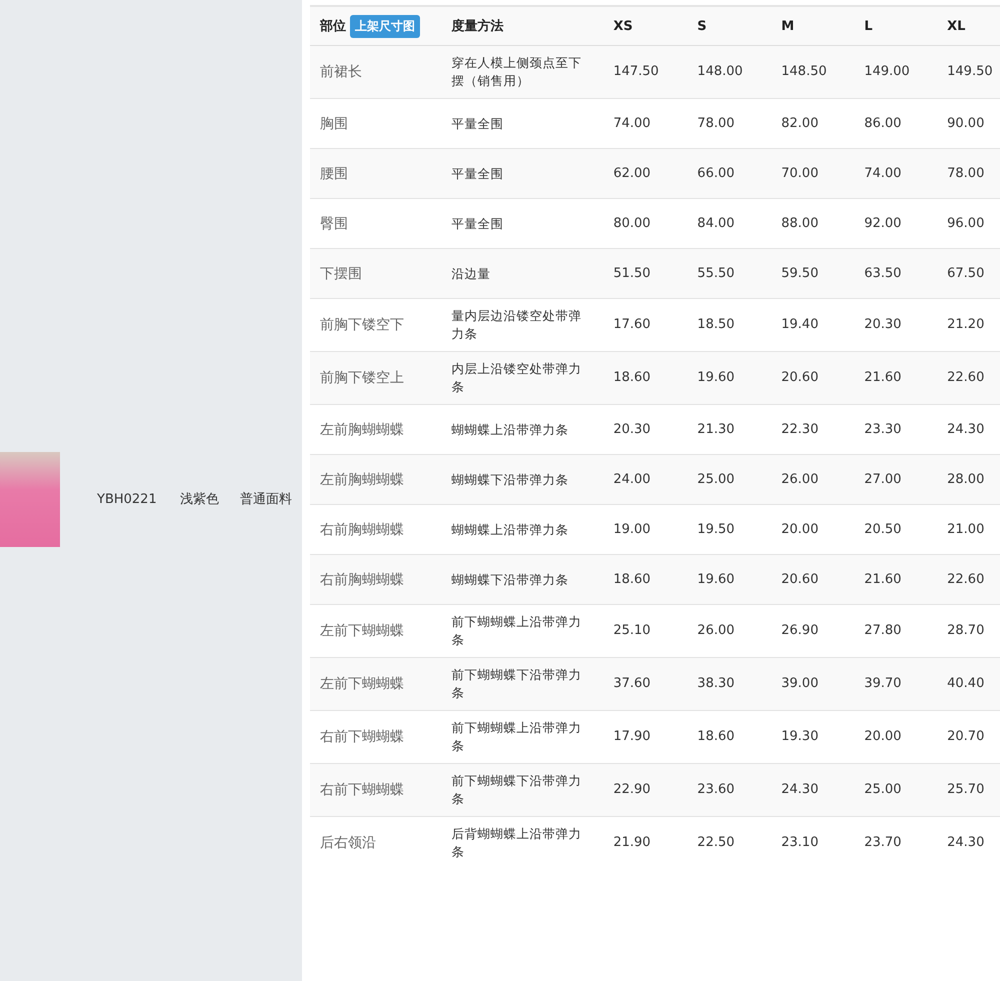 This screenshot has width=1000, height=981. I want to click on size-value: 80.00, so click(632, 223).